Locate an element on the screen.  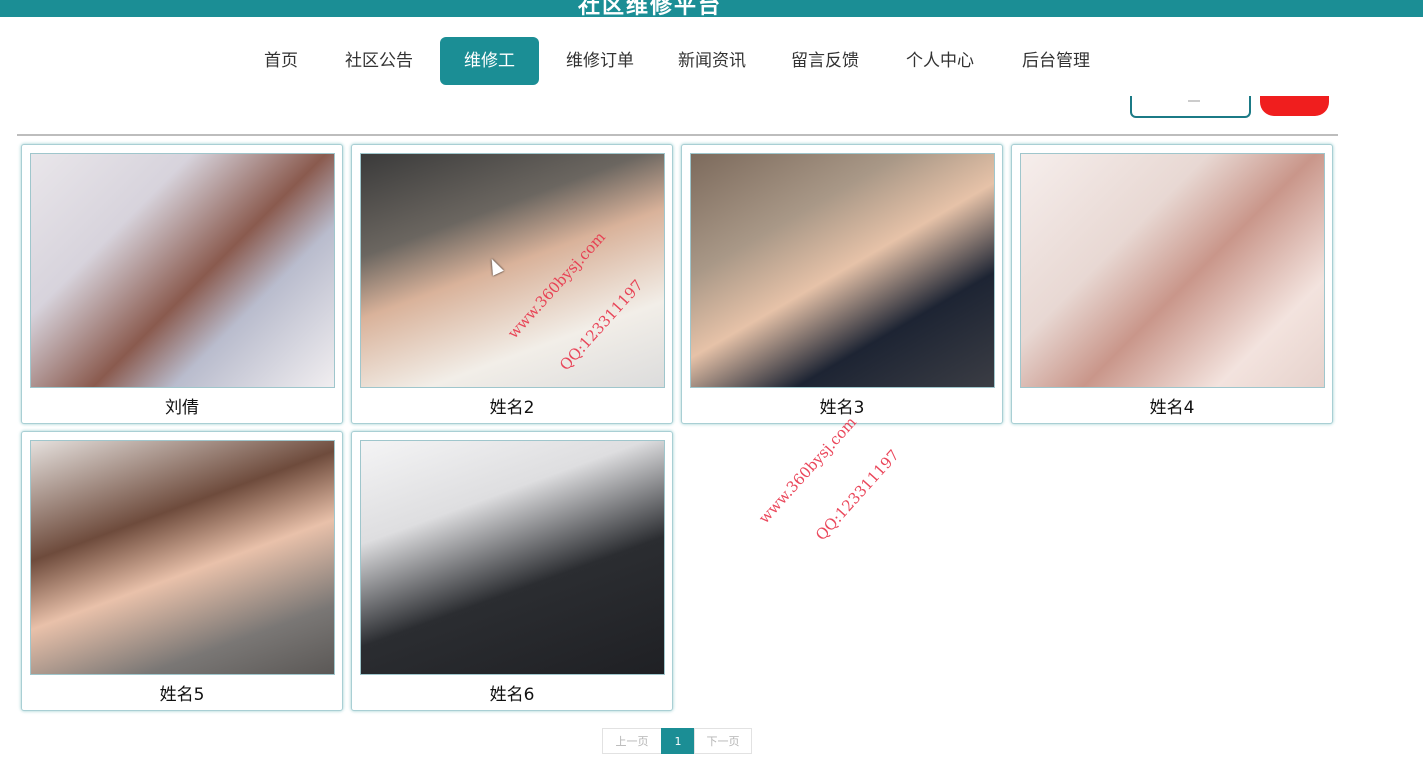
worker-card: 姓名5 is located at coordinates (182, 571).